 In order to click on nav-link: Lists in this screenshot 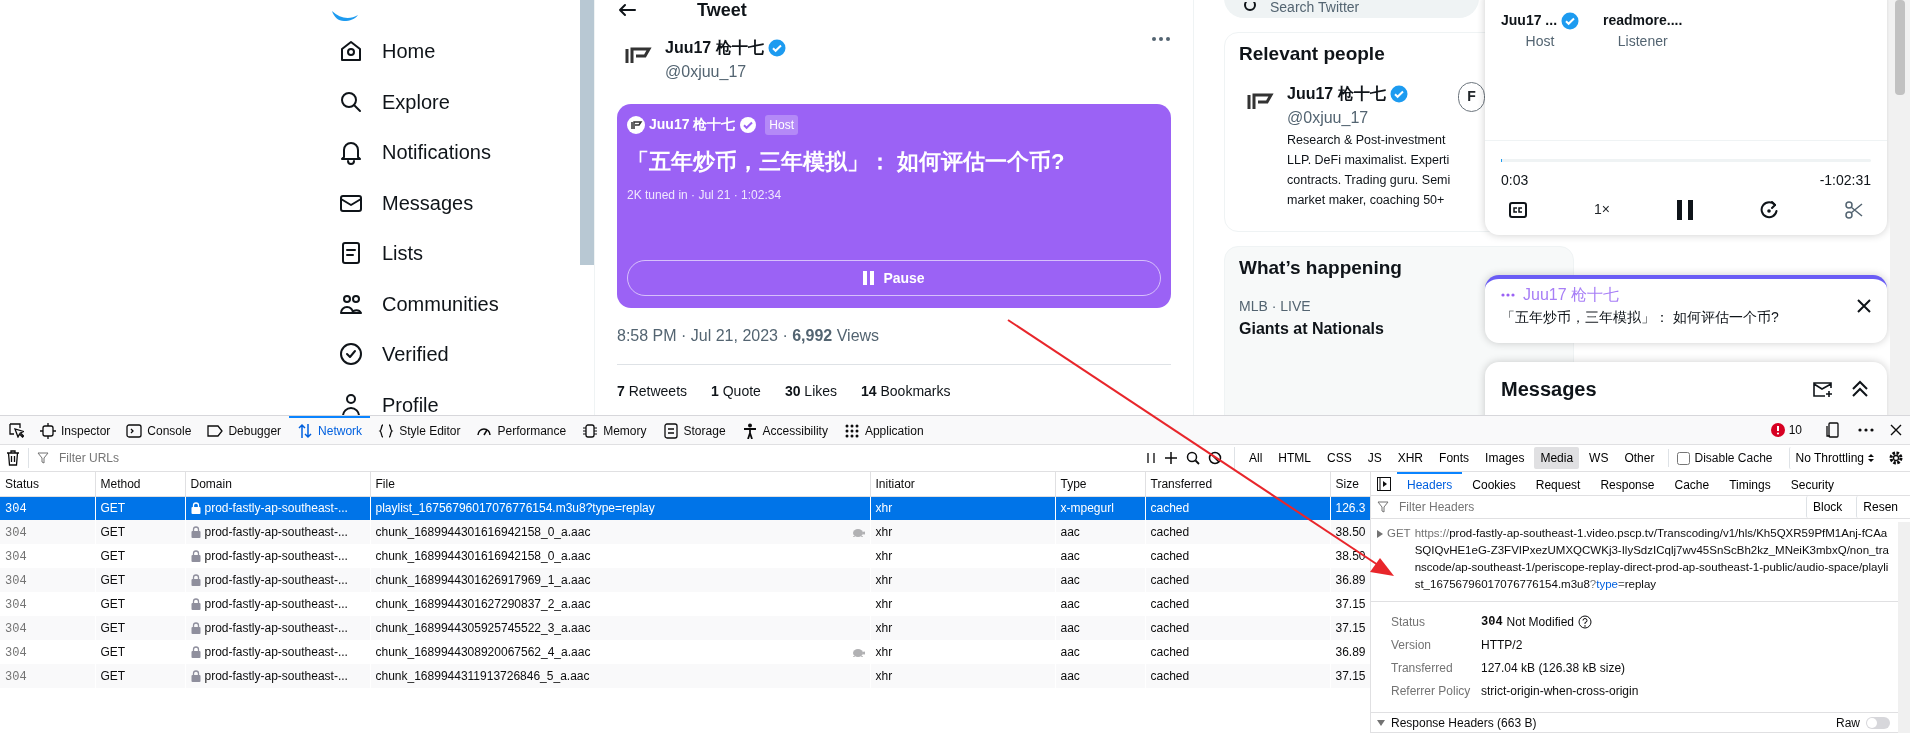, I will do `click(403, 253)`.